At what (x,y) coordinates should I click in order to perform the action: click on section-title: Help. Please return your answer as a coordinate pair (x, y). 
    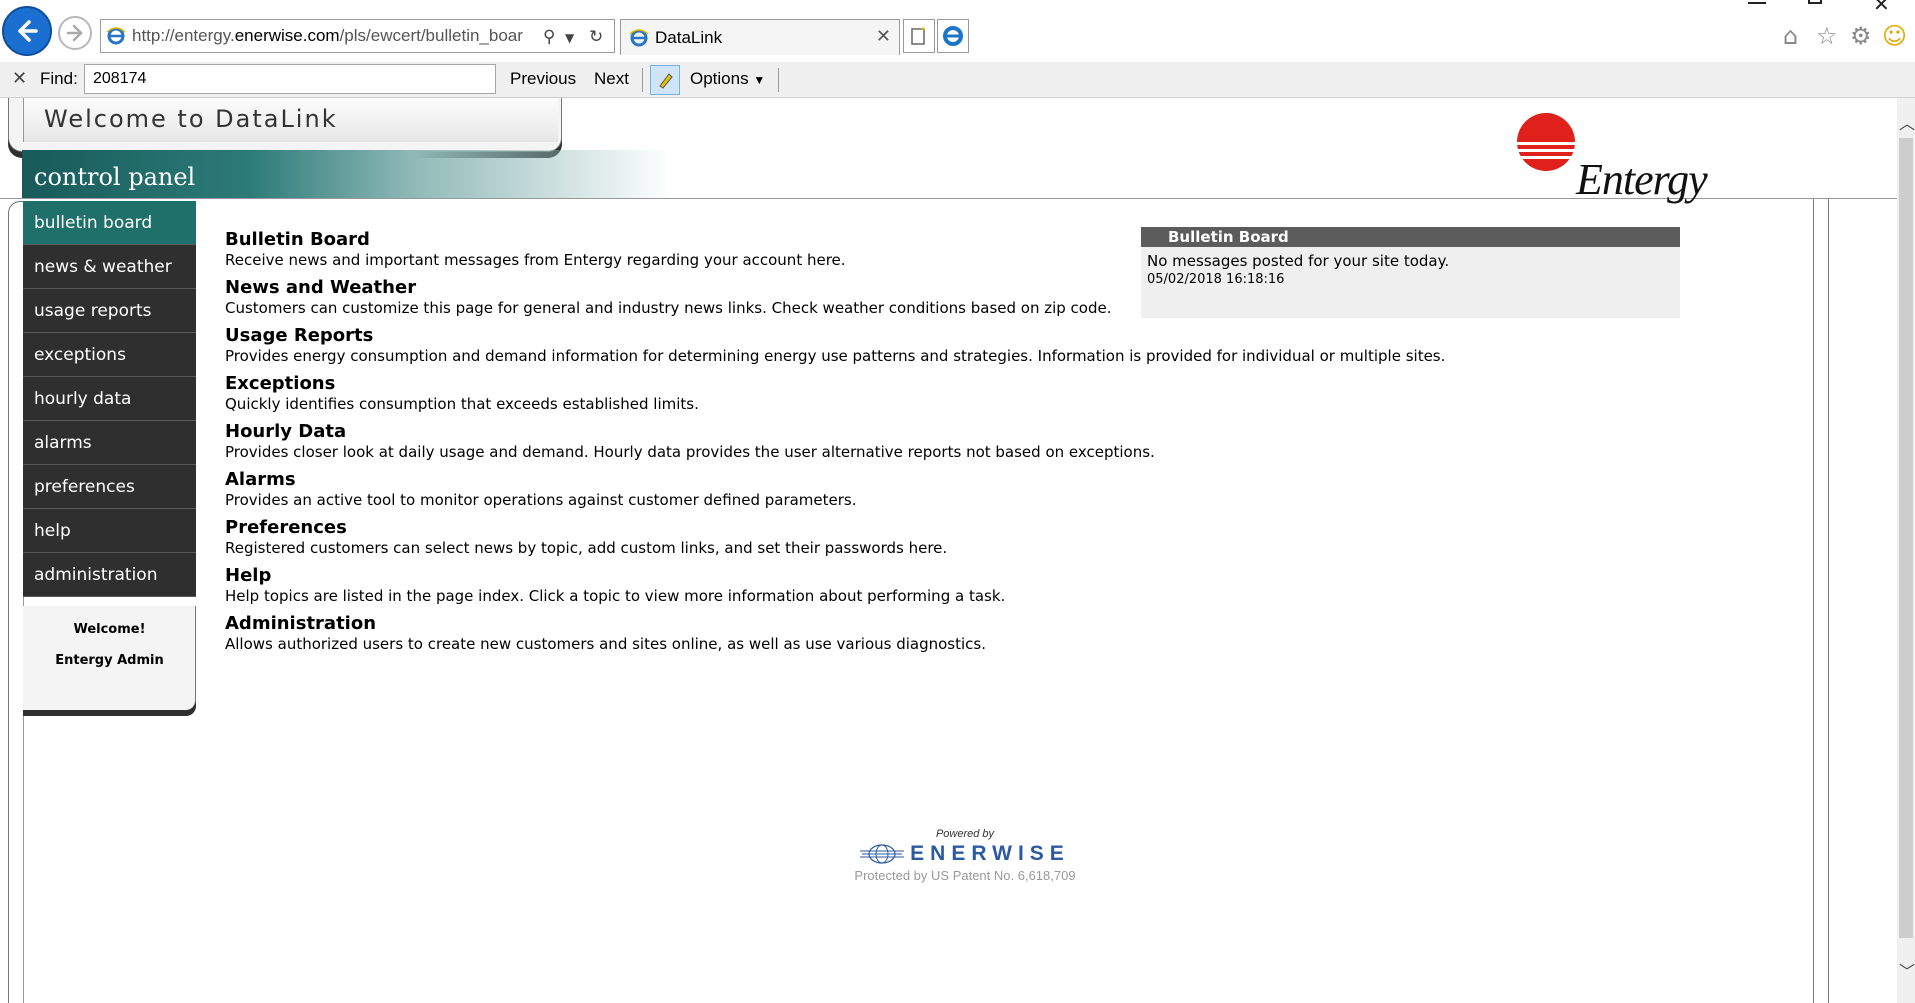
    Looking at the image, I should click on (248, 575).